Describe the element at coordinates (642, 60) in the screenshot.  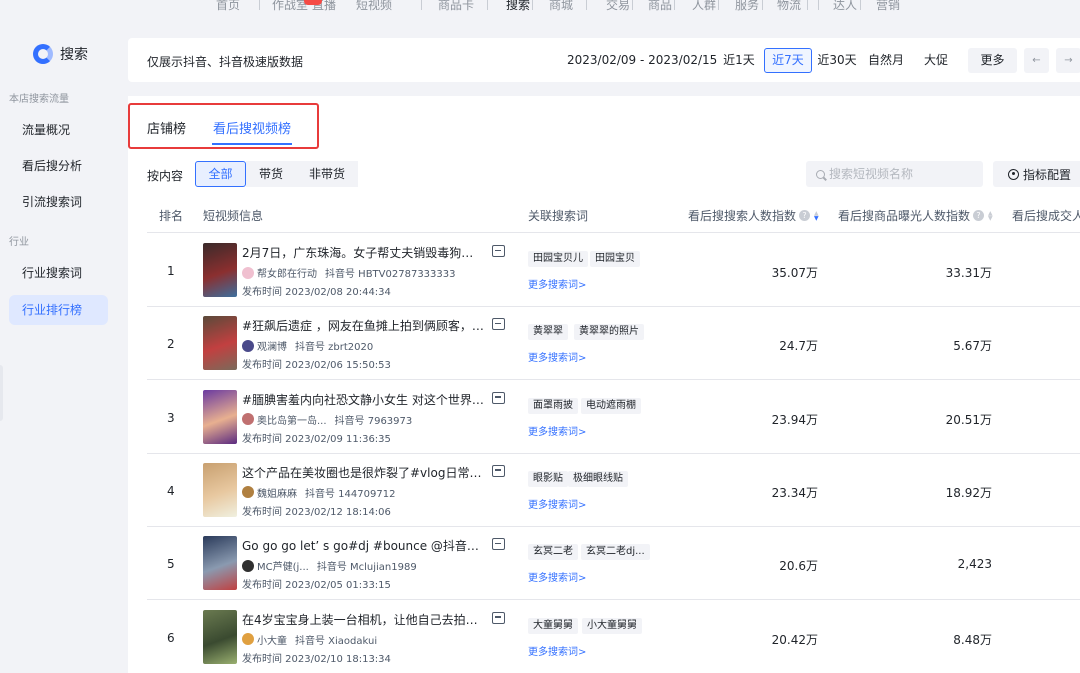
I see `date-range-picker: 2023/02/09 - 2023/02/15` at that location.